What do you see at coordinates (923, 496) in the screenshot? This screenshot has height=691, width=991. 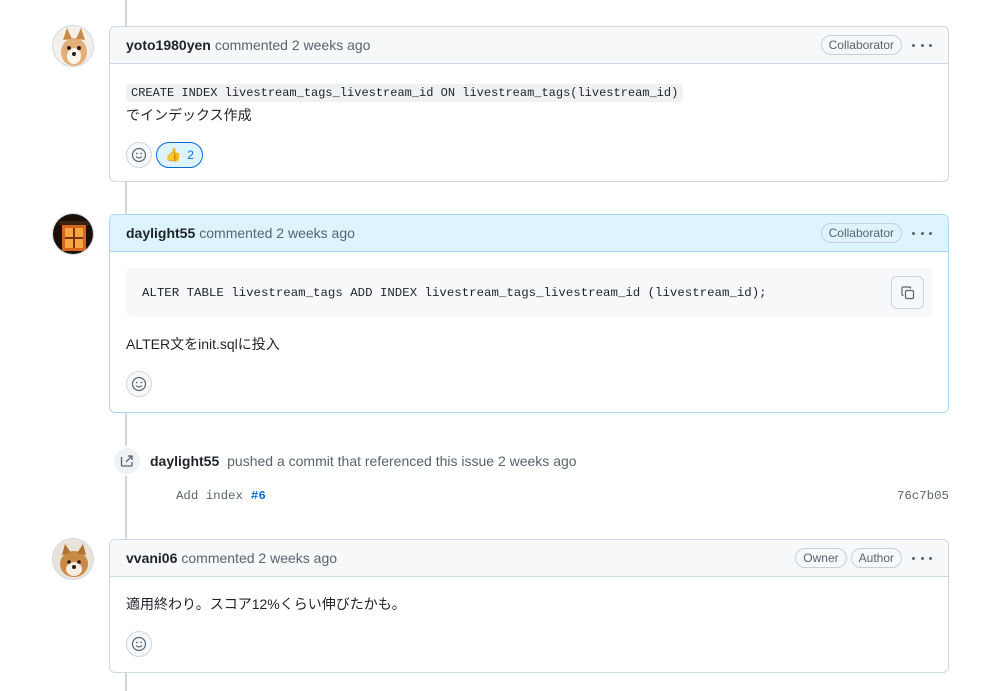 I see `commit-sha: 76c7b05` at bounding box center [923, 496].